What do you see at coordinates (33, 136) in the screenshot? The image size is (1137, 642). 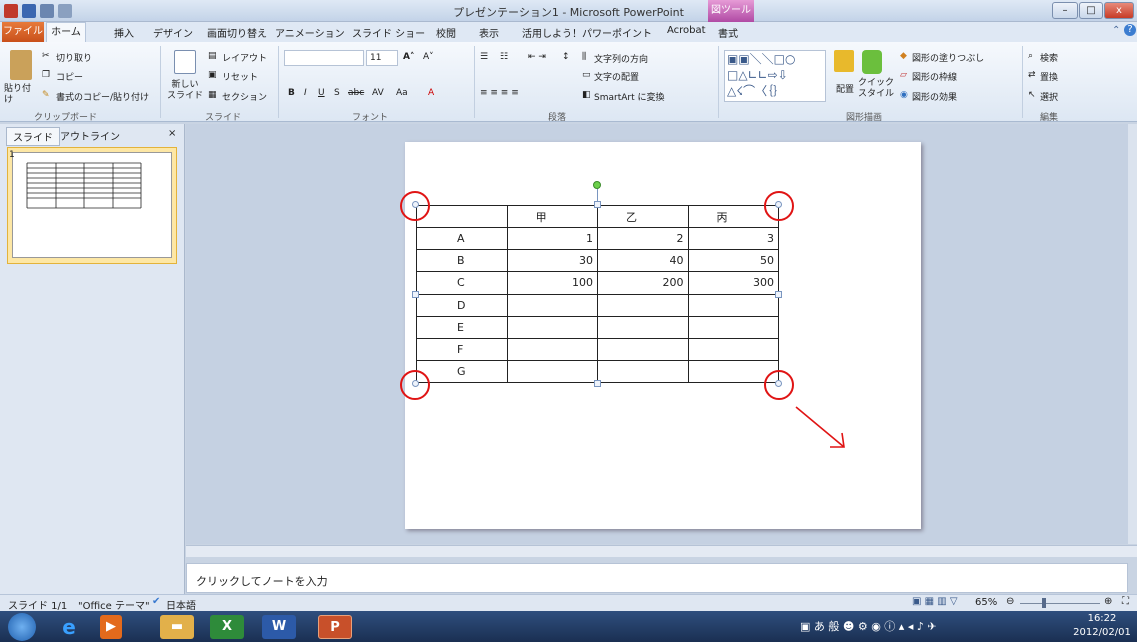 I see `tab-slides-pane: スライド` at bounding box center [33, 136].